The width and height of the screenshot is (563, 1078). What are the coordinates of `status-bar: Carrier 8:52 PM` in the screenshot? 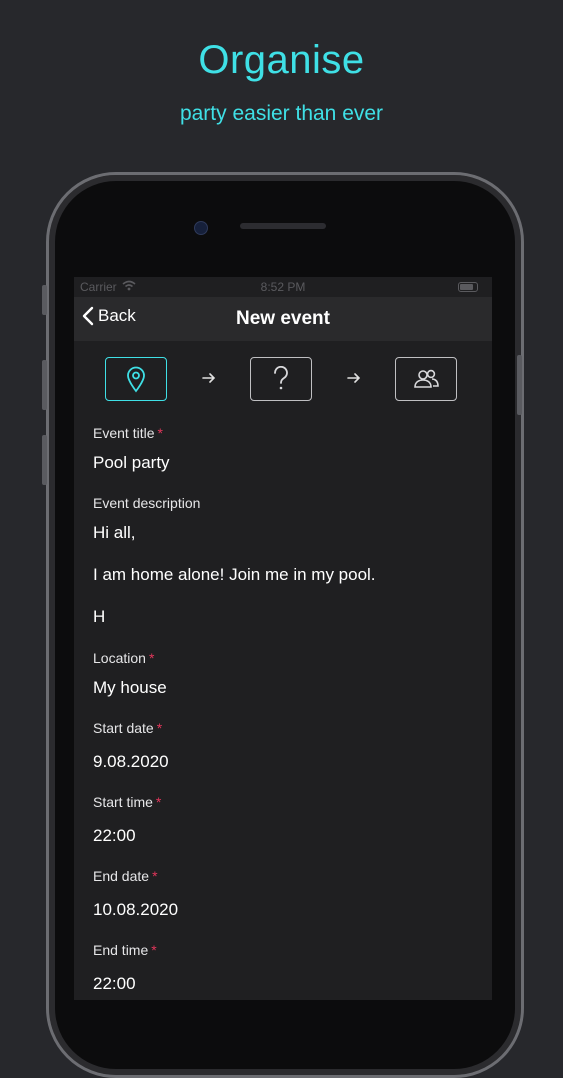 It's located at (283, 287).